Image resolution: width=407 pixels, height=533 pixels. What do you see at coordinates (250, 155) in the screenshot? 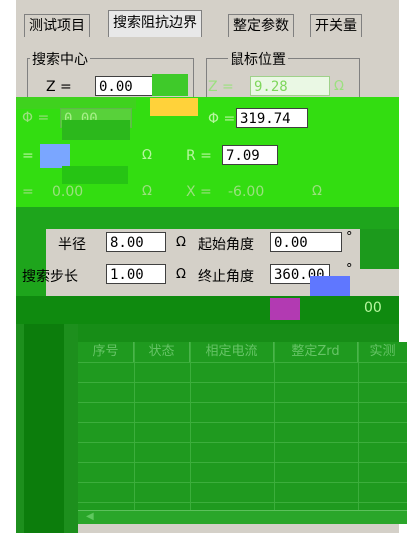
I see `mouse-r-field: 7.09` at bounding box center [250, 155].